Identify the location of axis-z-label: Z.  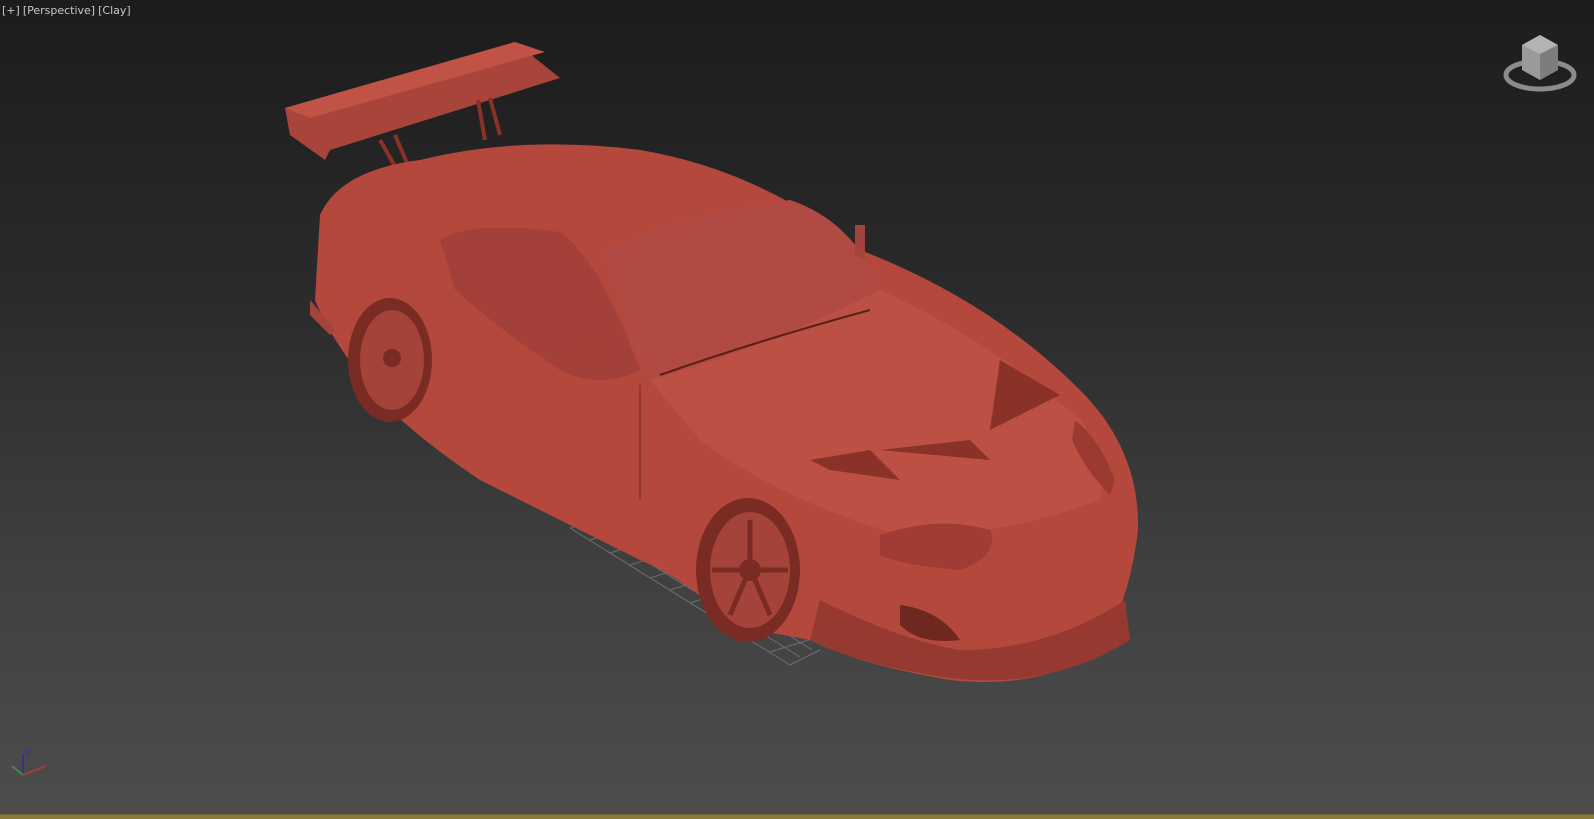
(28, 753).